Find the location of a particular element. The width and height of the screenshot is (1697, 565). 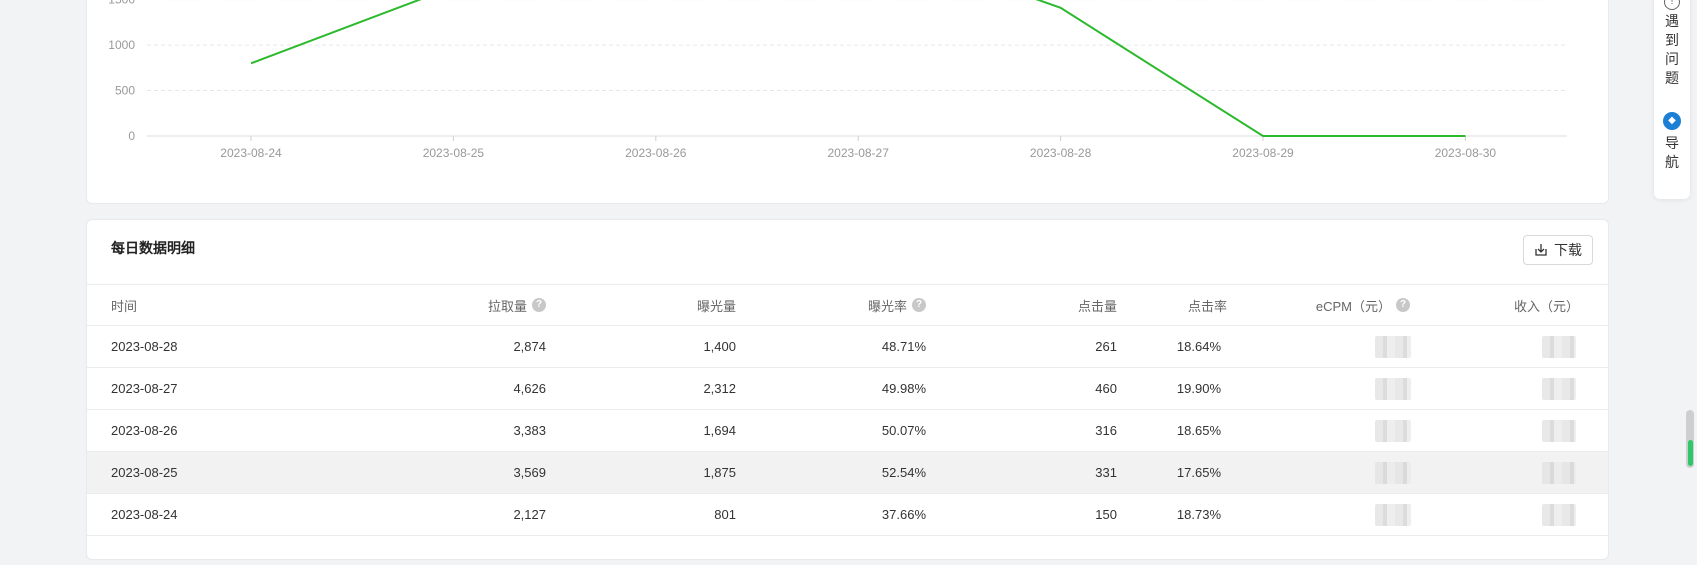

header-clicks: 点击量 is located at coordinates (1097, 306).